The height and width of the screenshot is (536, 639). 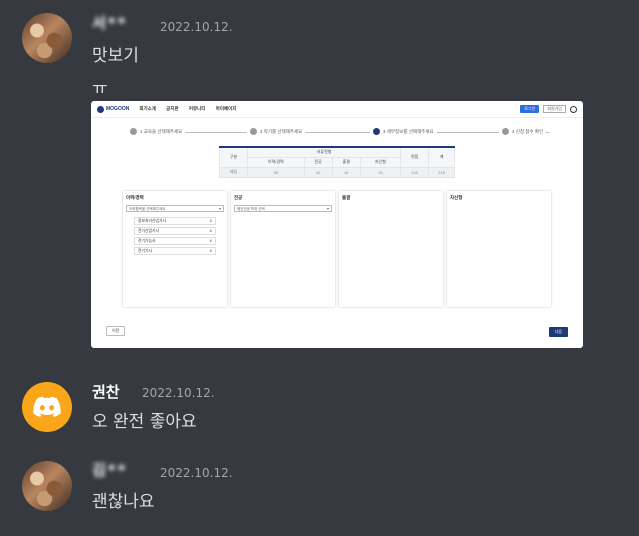 I want to click on menu-item: 커뮤니티, so click(x=197, y=108).